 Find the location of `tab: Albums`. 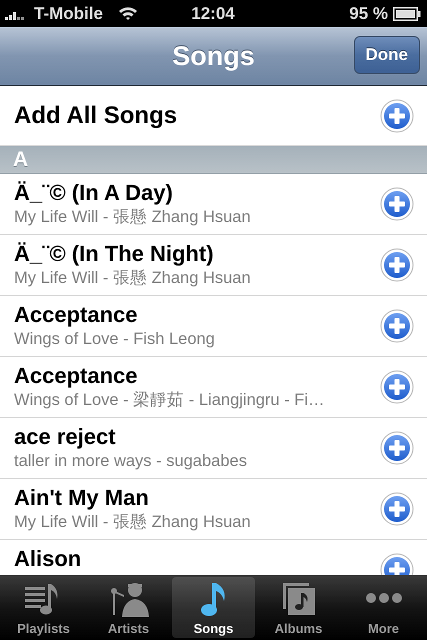

tab: Albums is located at coordinates (298, 607).